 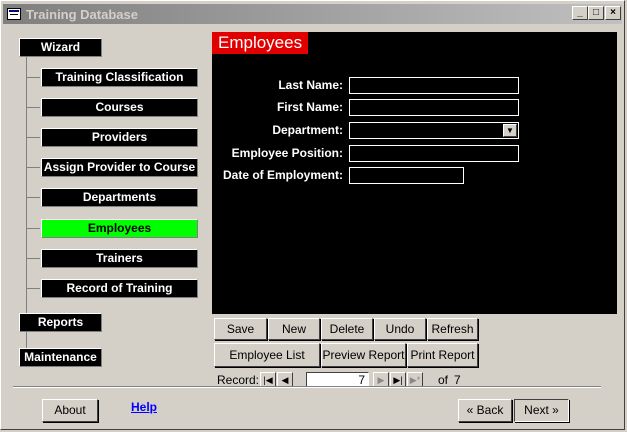 I want to click on window-title: Training Database, so click(x=82, y=14).